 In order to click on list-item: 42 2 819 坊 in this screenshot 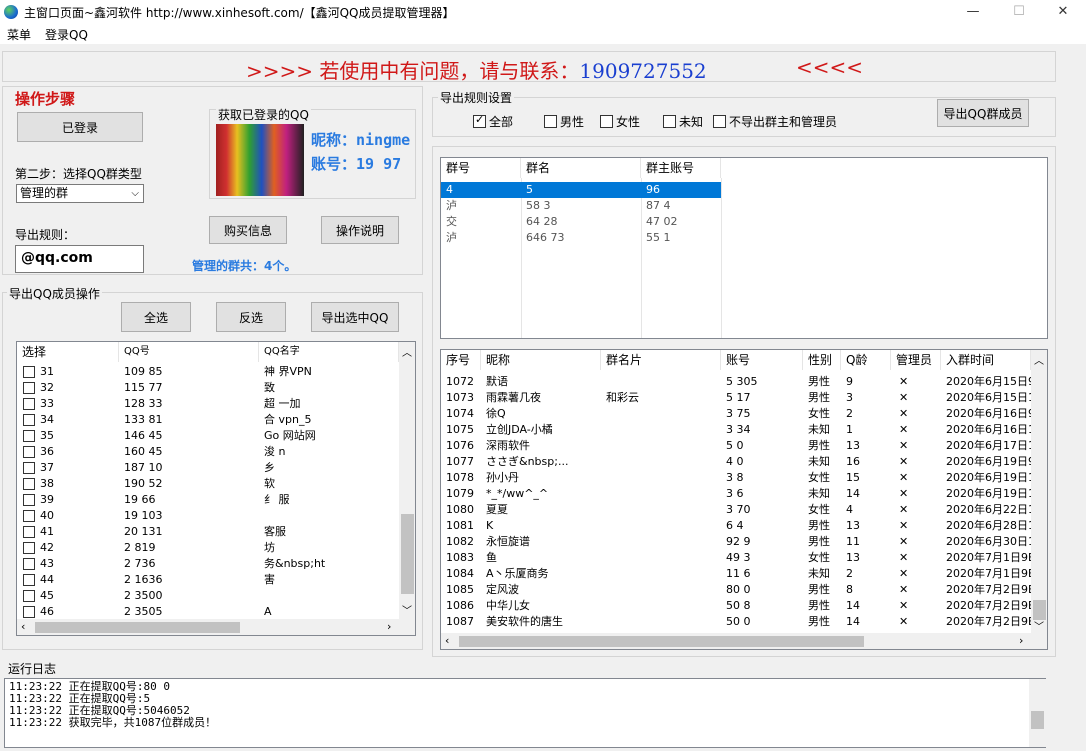, I will do `click(208, 548)`.